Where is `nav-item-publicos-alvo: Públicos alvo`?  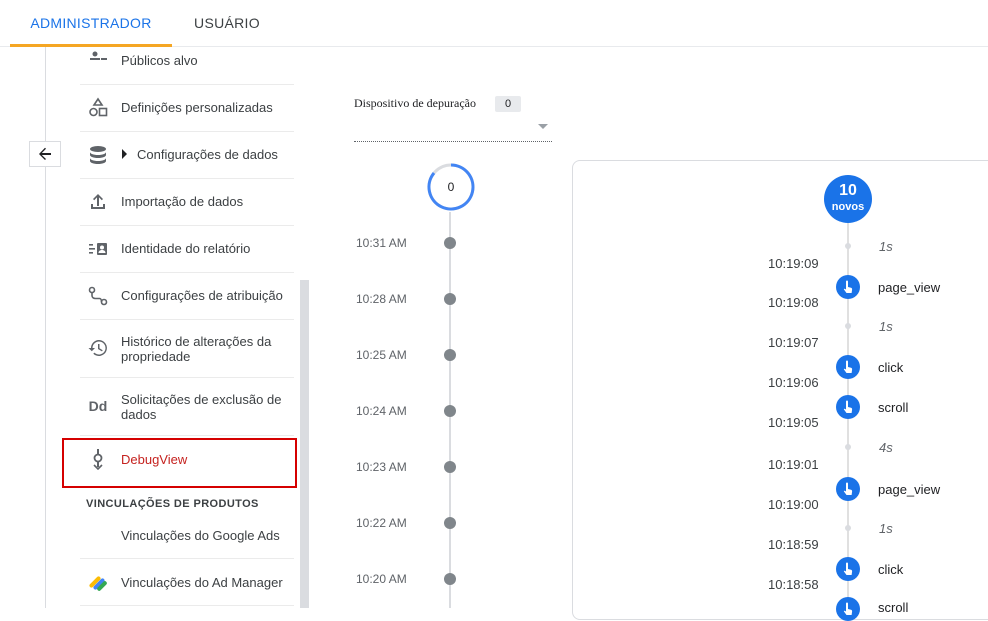
nav-item-publicos-alvo: Públicos alvo is located at coordinates (187, 66).